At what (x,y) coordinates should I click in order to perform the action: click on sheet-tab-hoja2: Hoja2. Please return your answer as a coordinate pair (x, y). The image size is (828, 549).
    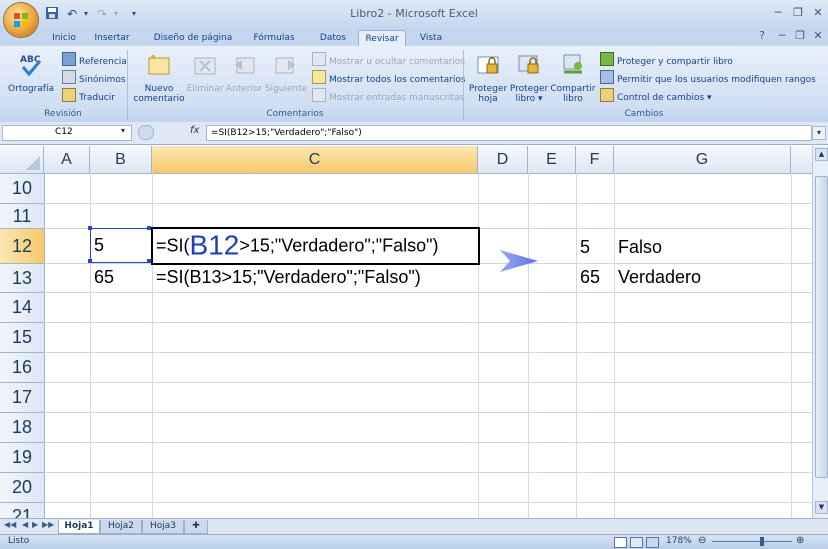
    Looking at the image, I should click on (121, 527).